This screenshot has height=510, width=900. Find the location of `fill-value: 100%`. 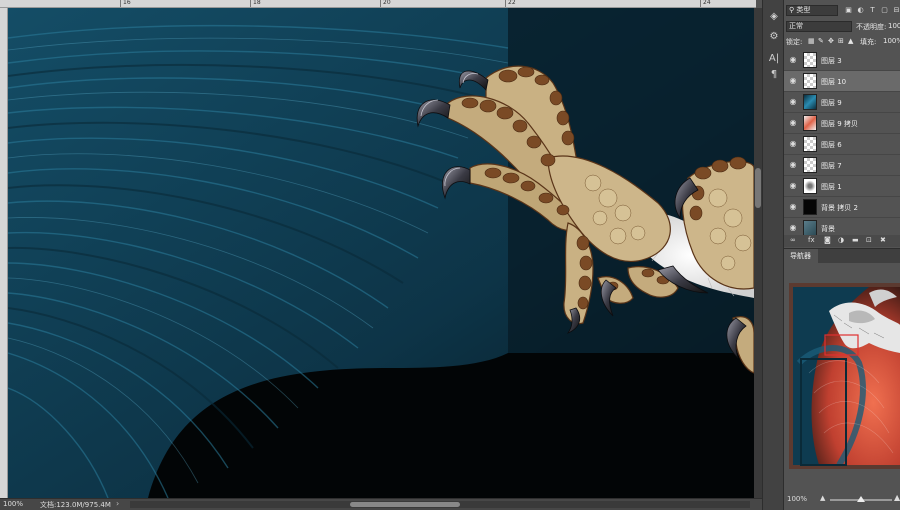

fill-value: 100% is located at coordinates (891, 41).